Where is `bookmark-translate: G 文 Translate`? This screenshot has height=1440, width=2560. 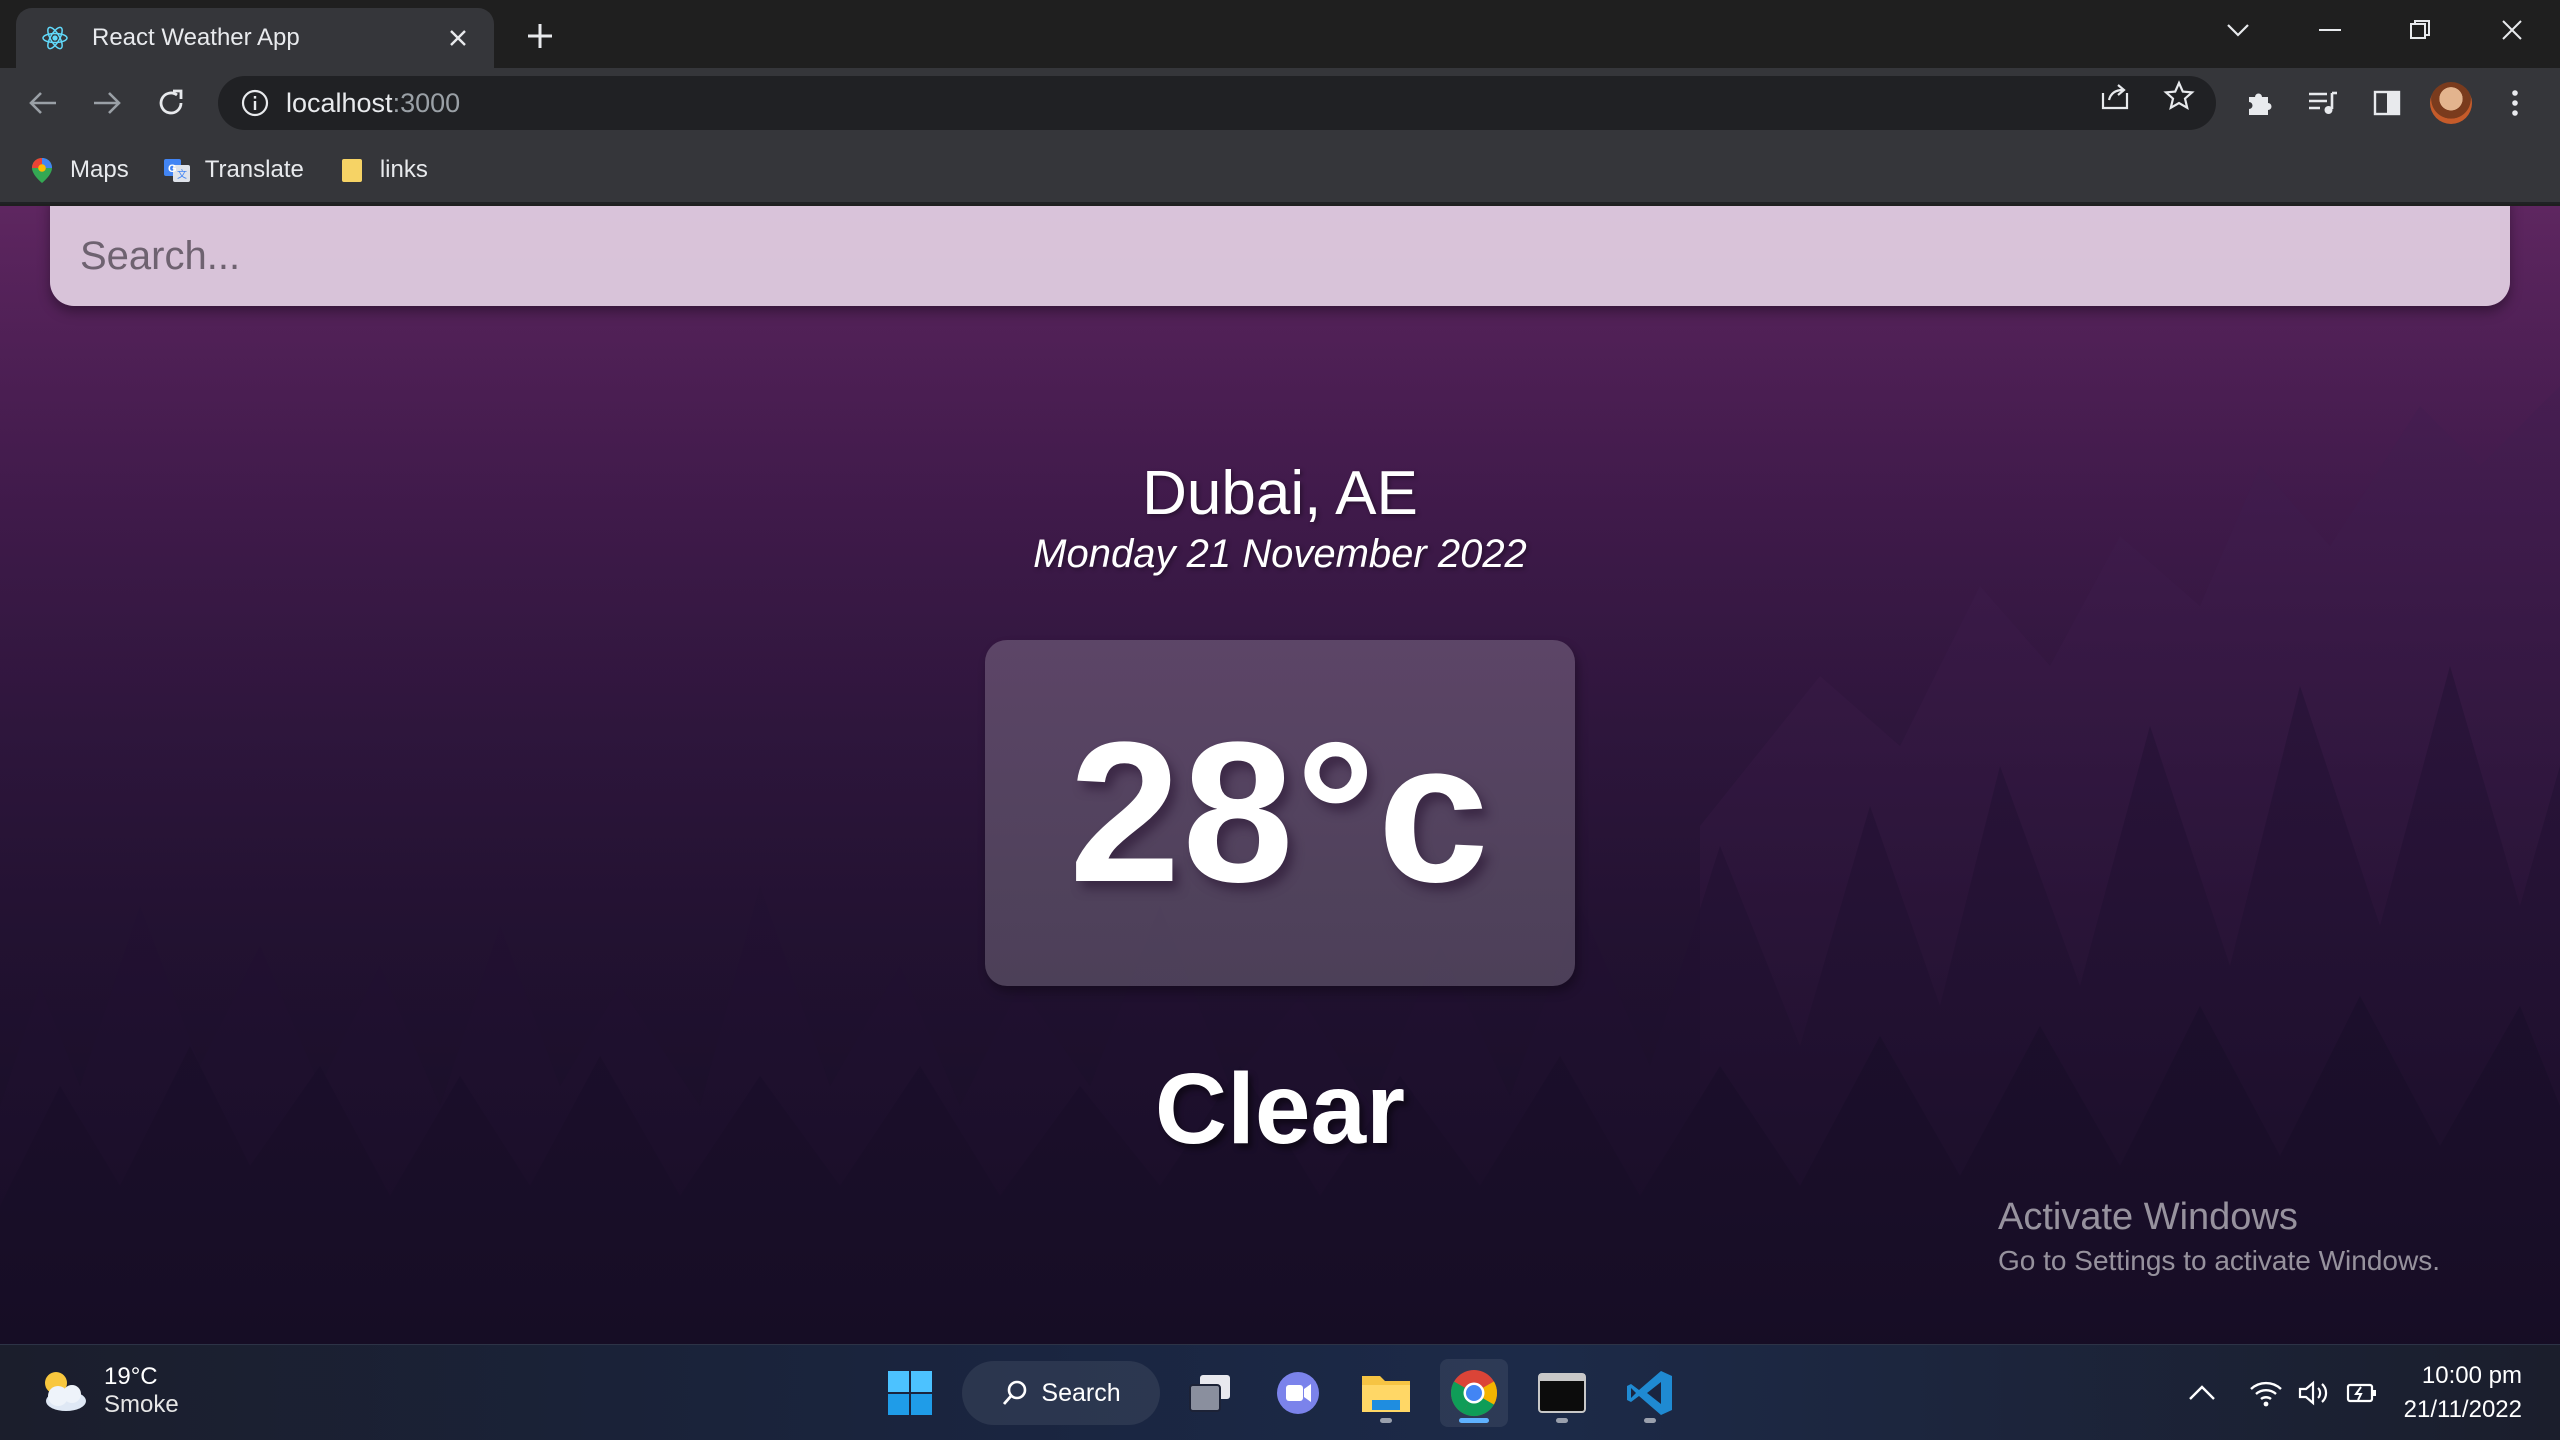
bookmark-translate: G 文 Translate is located at coordinates (233, 170).